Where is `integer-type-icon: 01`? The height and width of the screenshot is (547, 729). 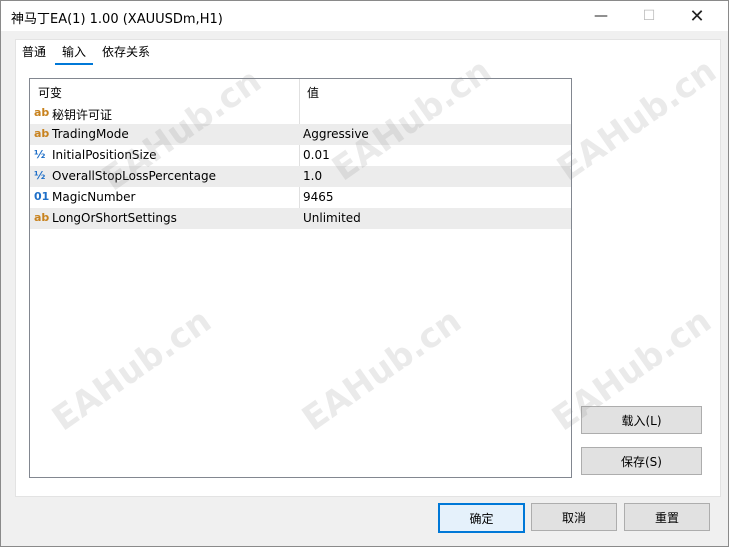 integer-type-icon: 01 is located at coordinates (42, 196).